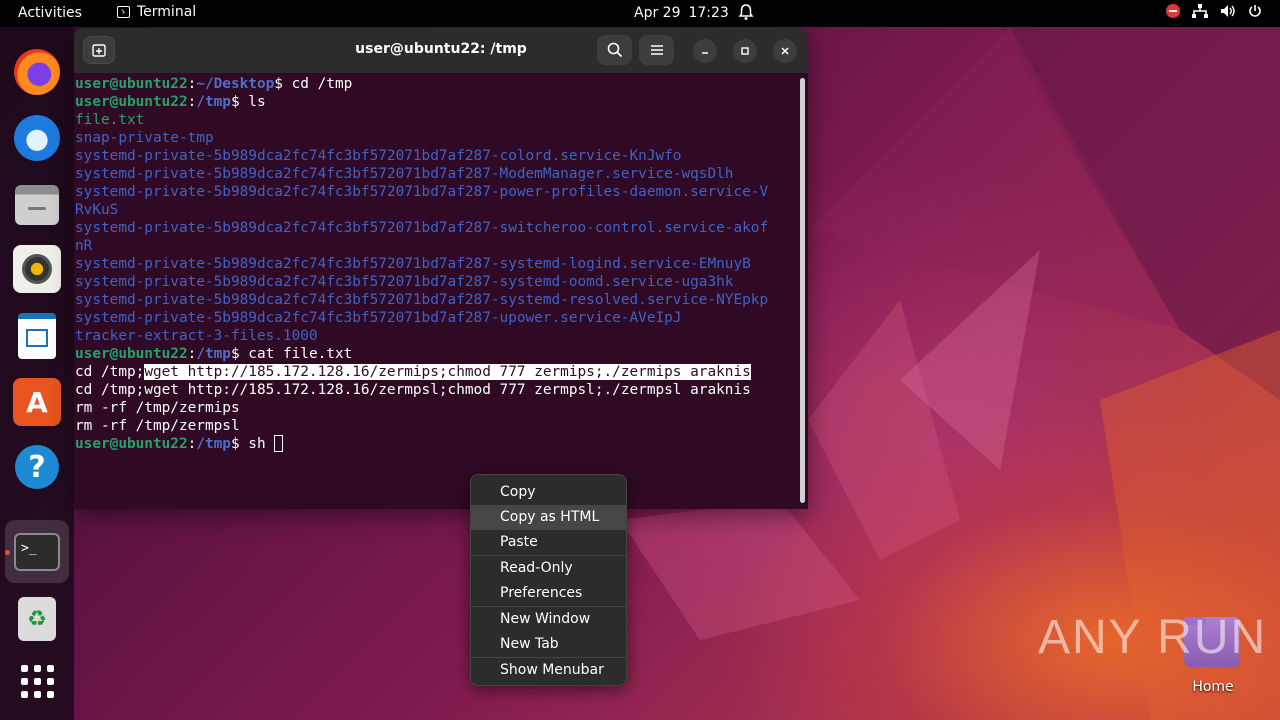 The image size is (1280, 720). I want to click on scrollbar, so click(802, 290).